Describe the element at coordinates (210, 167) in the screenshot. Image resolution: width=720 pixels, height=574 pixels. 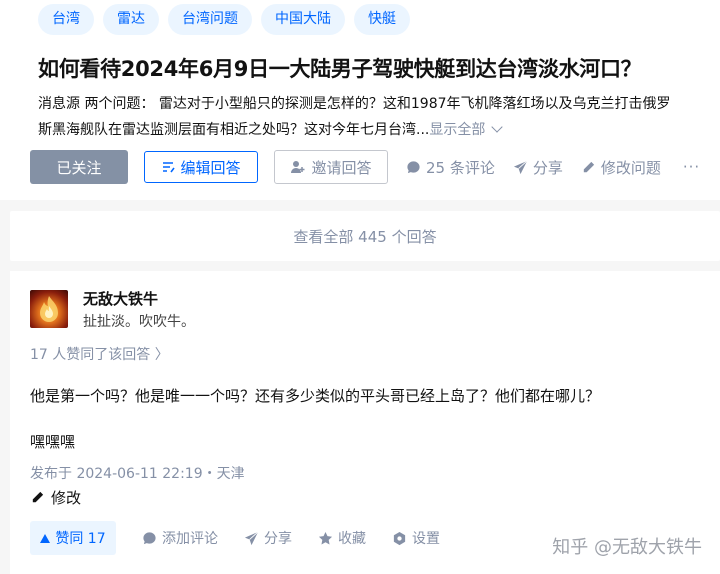
I see `edit-answer-label: 编辑回答` at that location.